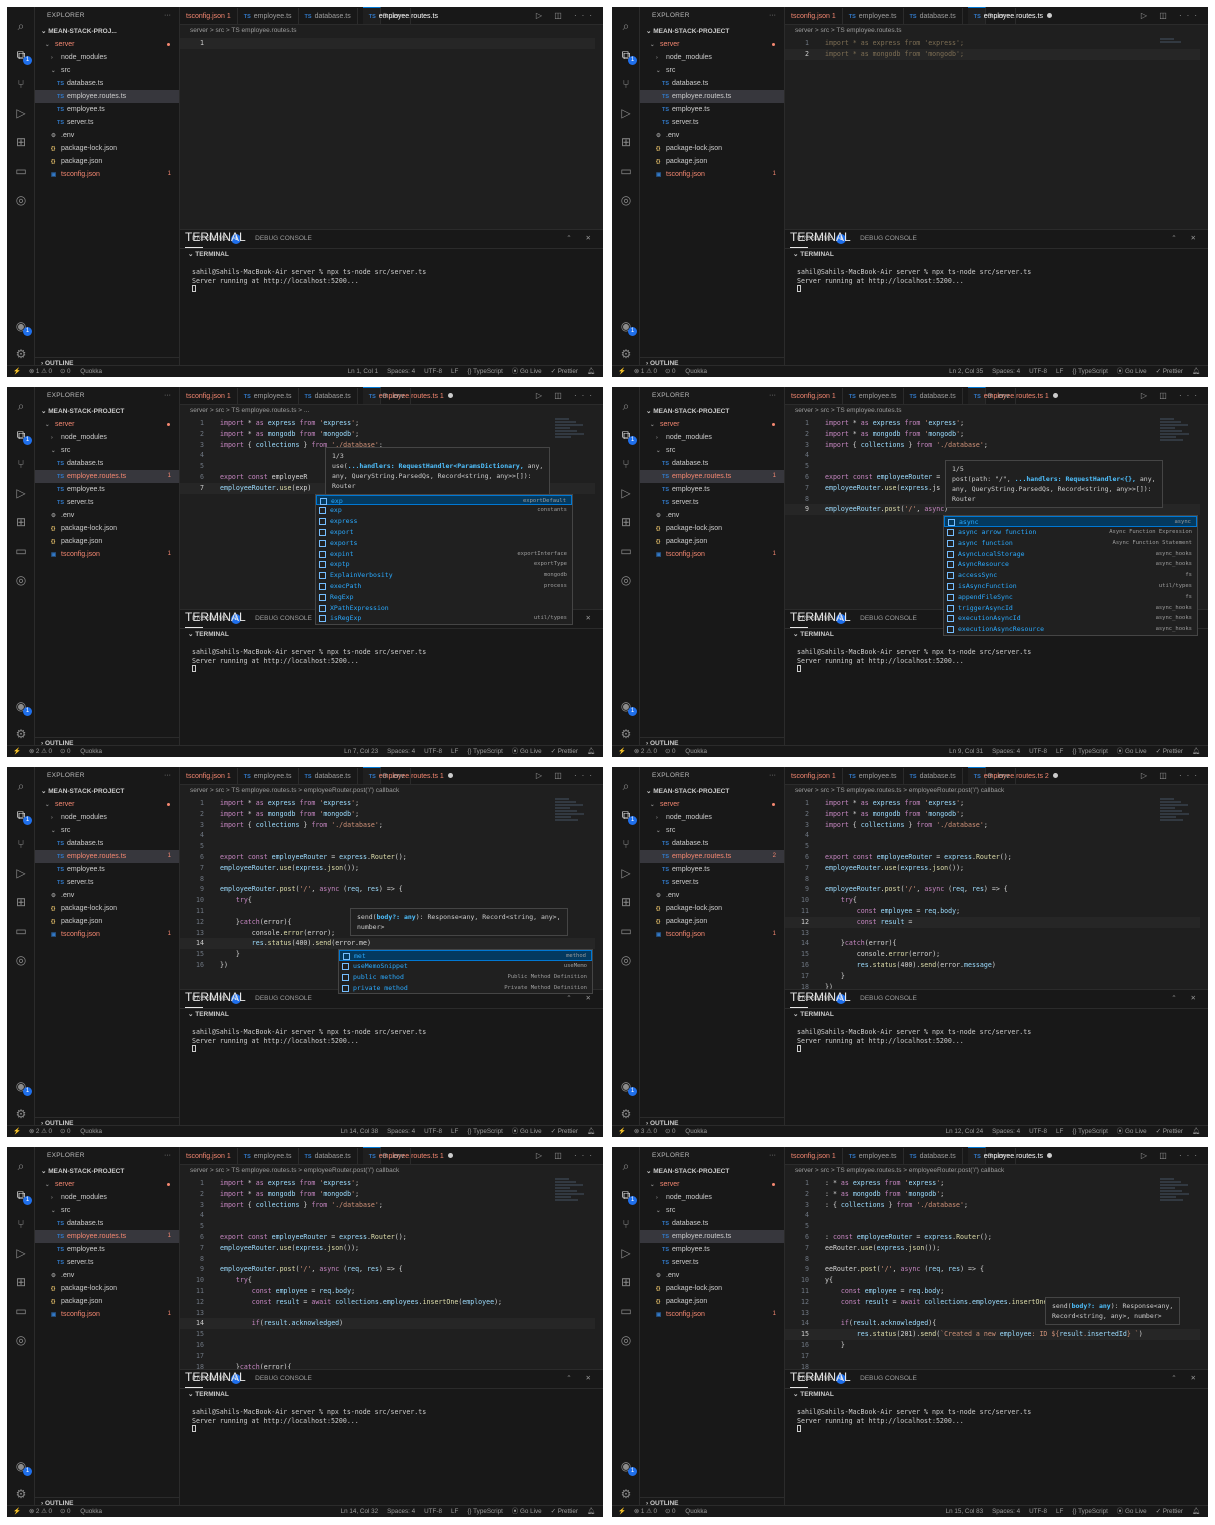  I want to click on code-line: 13, so click(992, 933).